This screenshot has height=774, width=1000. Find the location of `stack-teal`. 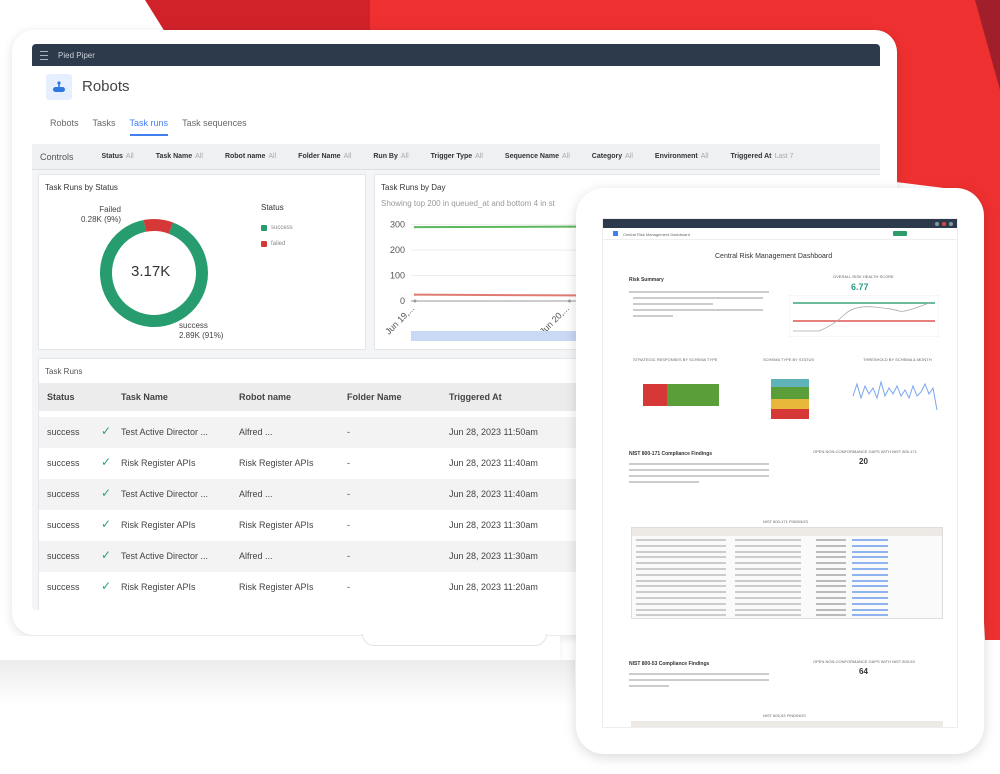

stack-teal is located at coordinates (790, 383).